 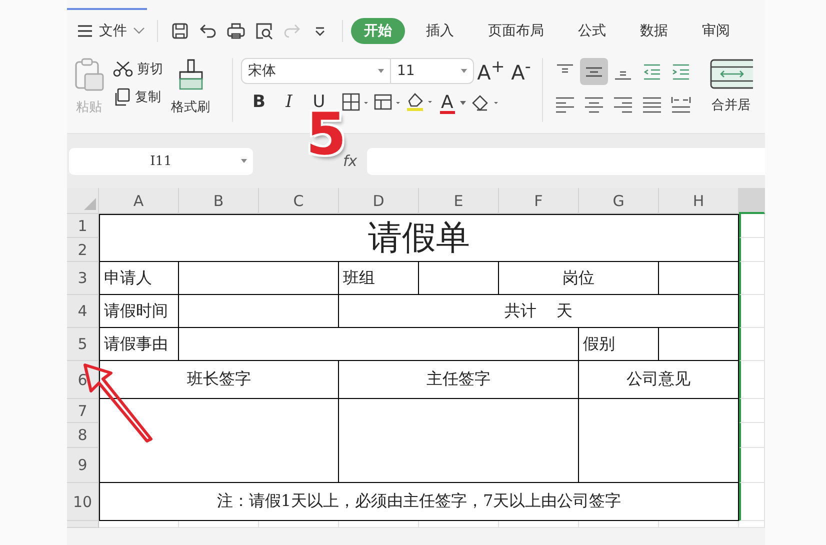 I want to click on row-header: 2, so click(x=83, y=250).